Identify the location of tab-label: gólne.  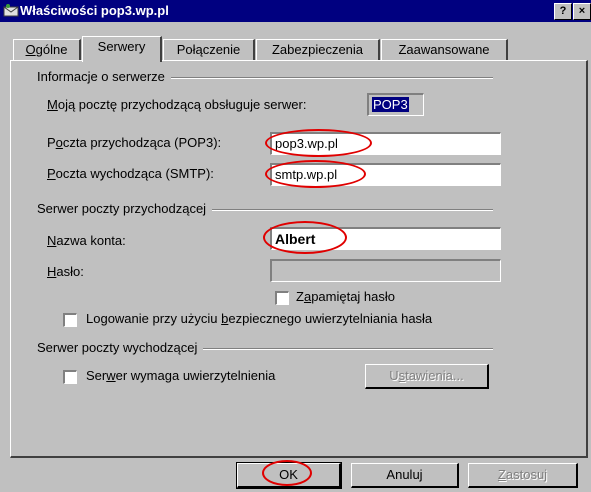
(51, 49).